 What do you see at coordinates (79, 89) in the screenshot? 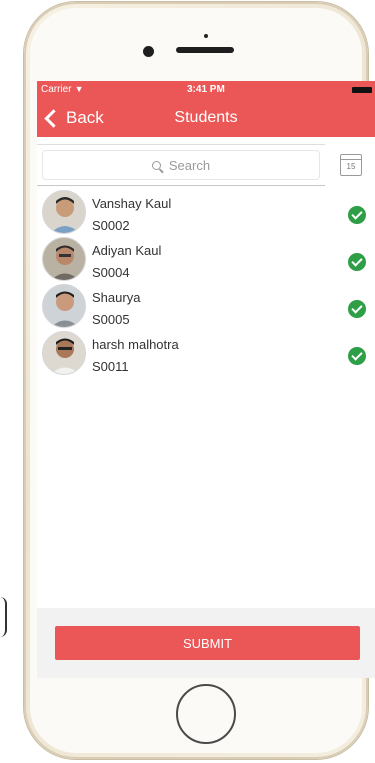
I see `wifi-icon: ▼` at bounding box center [79, 89].